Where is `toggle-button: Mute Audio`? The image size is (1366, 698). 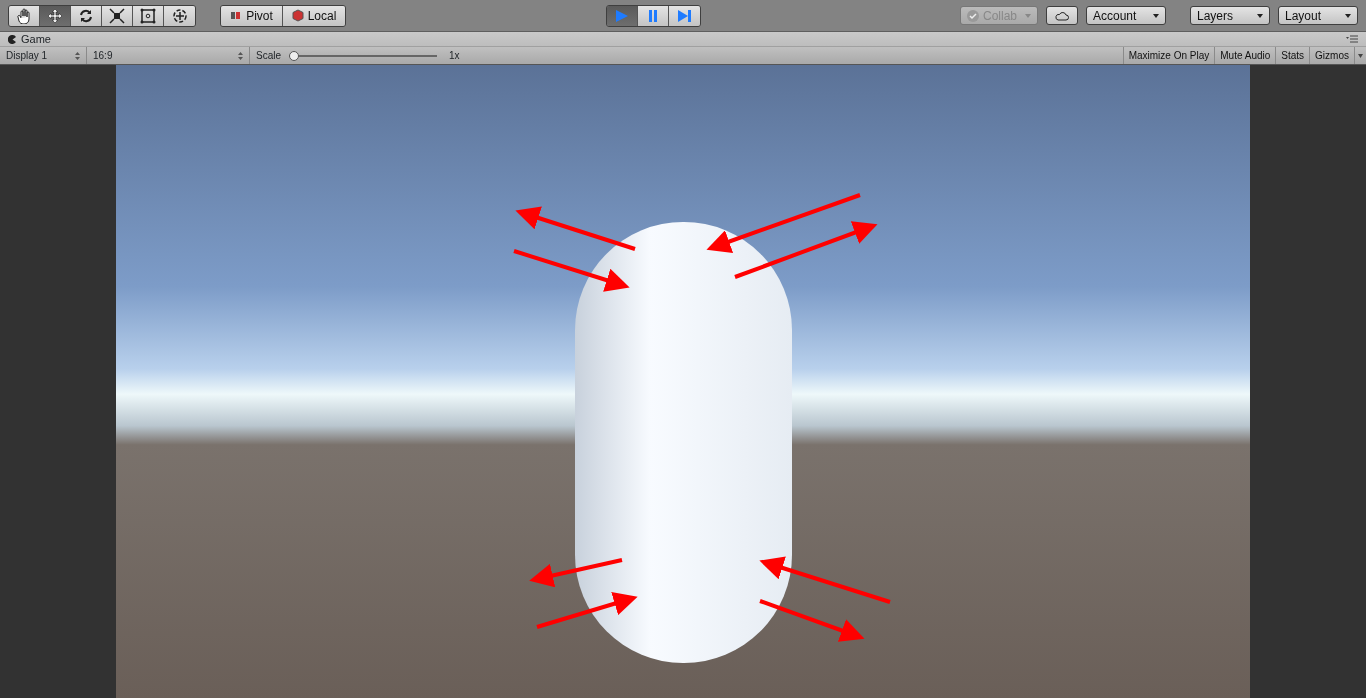
toggle-button: Mute Audio is located at coordinates (1245, 55).